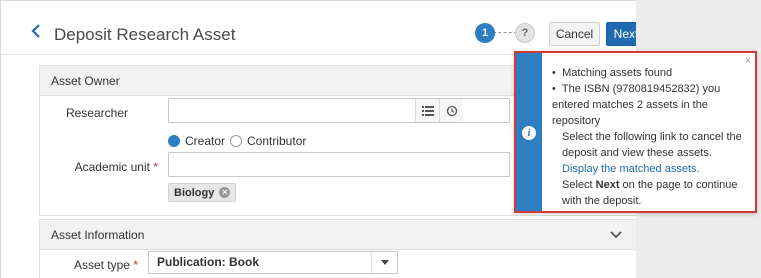 Image resolution: width=761 pixels, height=278 pixels. What do you see at coordinates (427, 110) in the screenshot?
I see `list-icon` at bounding box center [427, 110].